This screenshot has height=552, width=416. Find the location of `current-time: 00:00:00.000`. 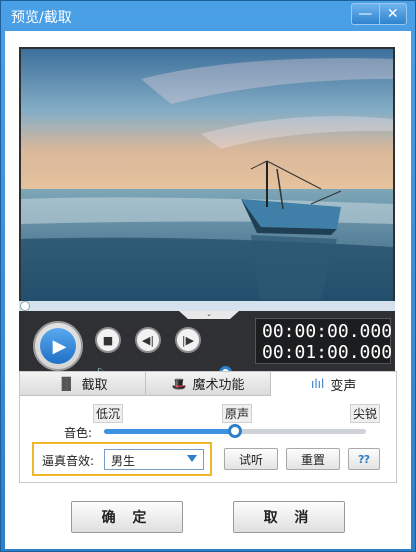

current-time: 00:00:00.000 is located at coordinates (327, 331).